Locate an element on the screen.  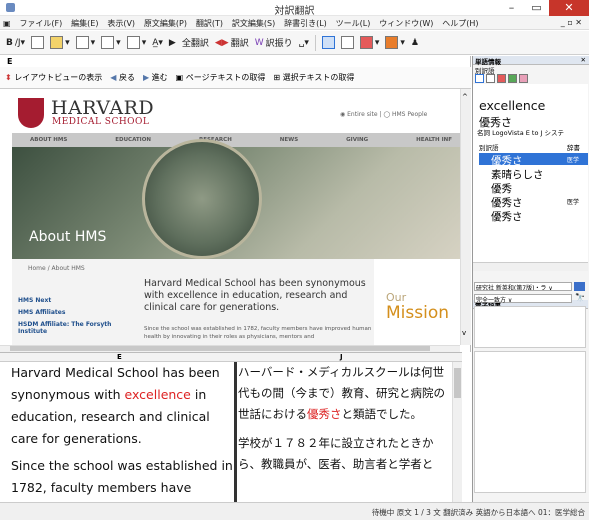
layout-button: ▾ is located at coordinates (111, 42).